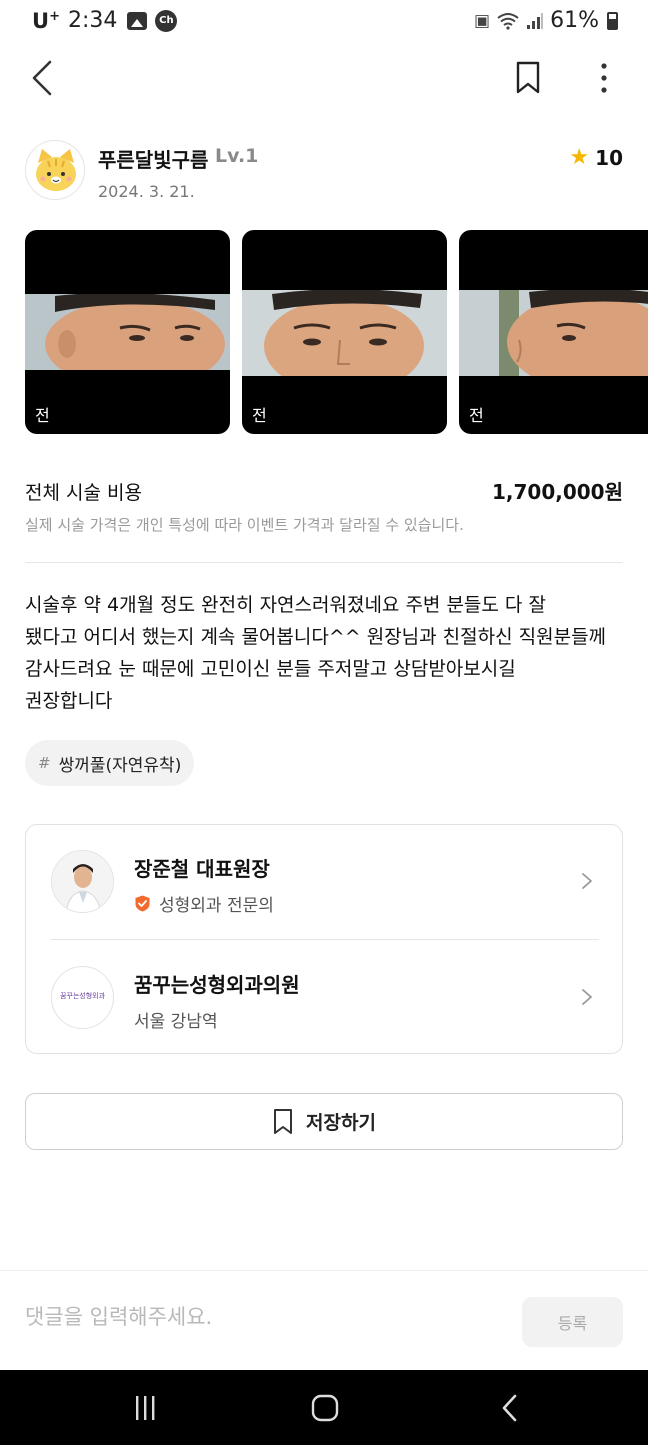 The height and width of the screenshot is (1445, 648). What do you see at coordinates (69, 701) in the screenshot?
I see `review-body-line: 권장합니다` at bounding box center [69, 701].